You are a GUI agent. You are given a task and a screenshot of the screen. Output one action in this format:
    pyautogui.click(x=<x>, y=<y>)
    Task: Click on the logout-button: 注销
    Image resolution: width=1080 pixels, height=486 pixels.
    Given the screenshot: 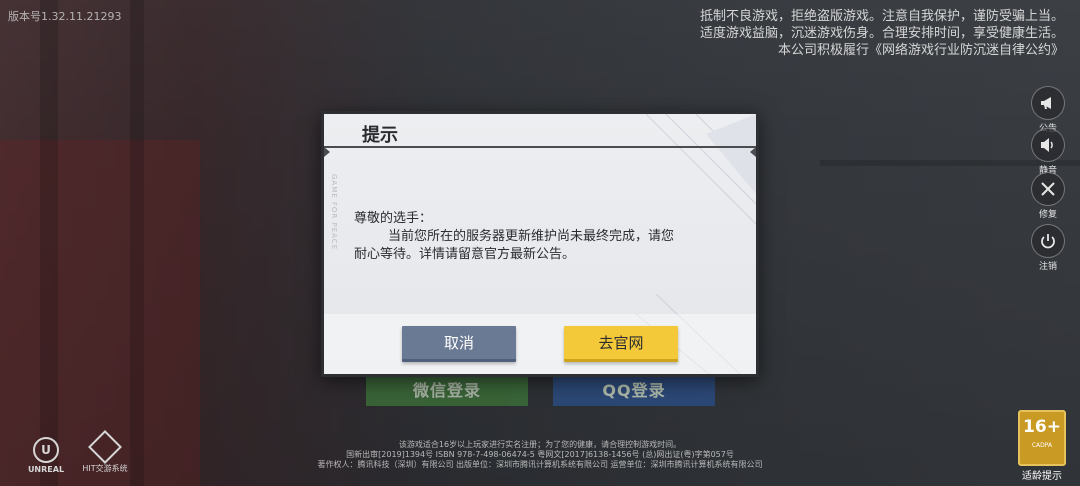 What is the action you would take?
    pyautogui.click(x=1048, y=248)
    